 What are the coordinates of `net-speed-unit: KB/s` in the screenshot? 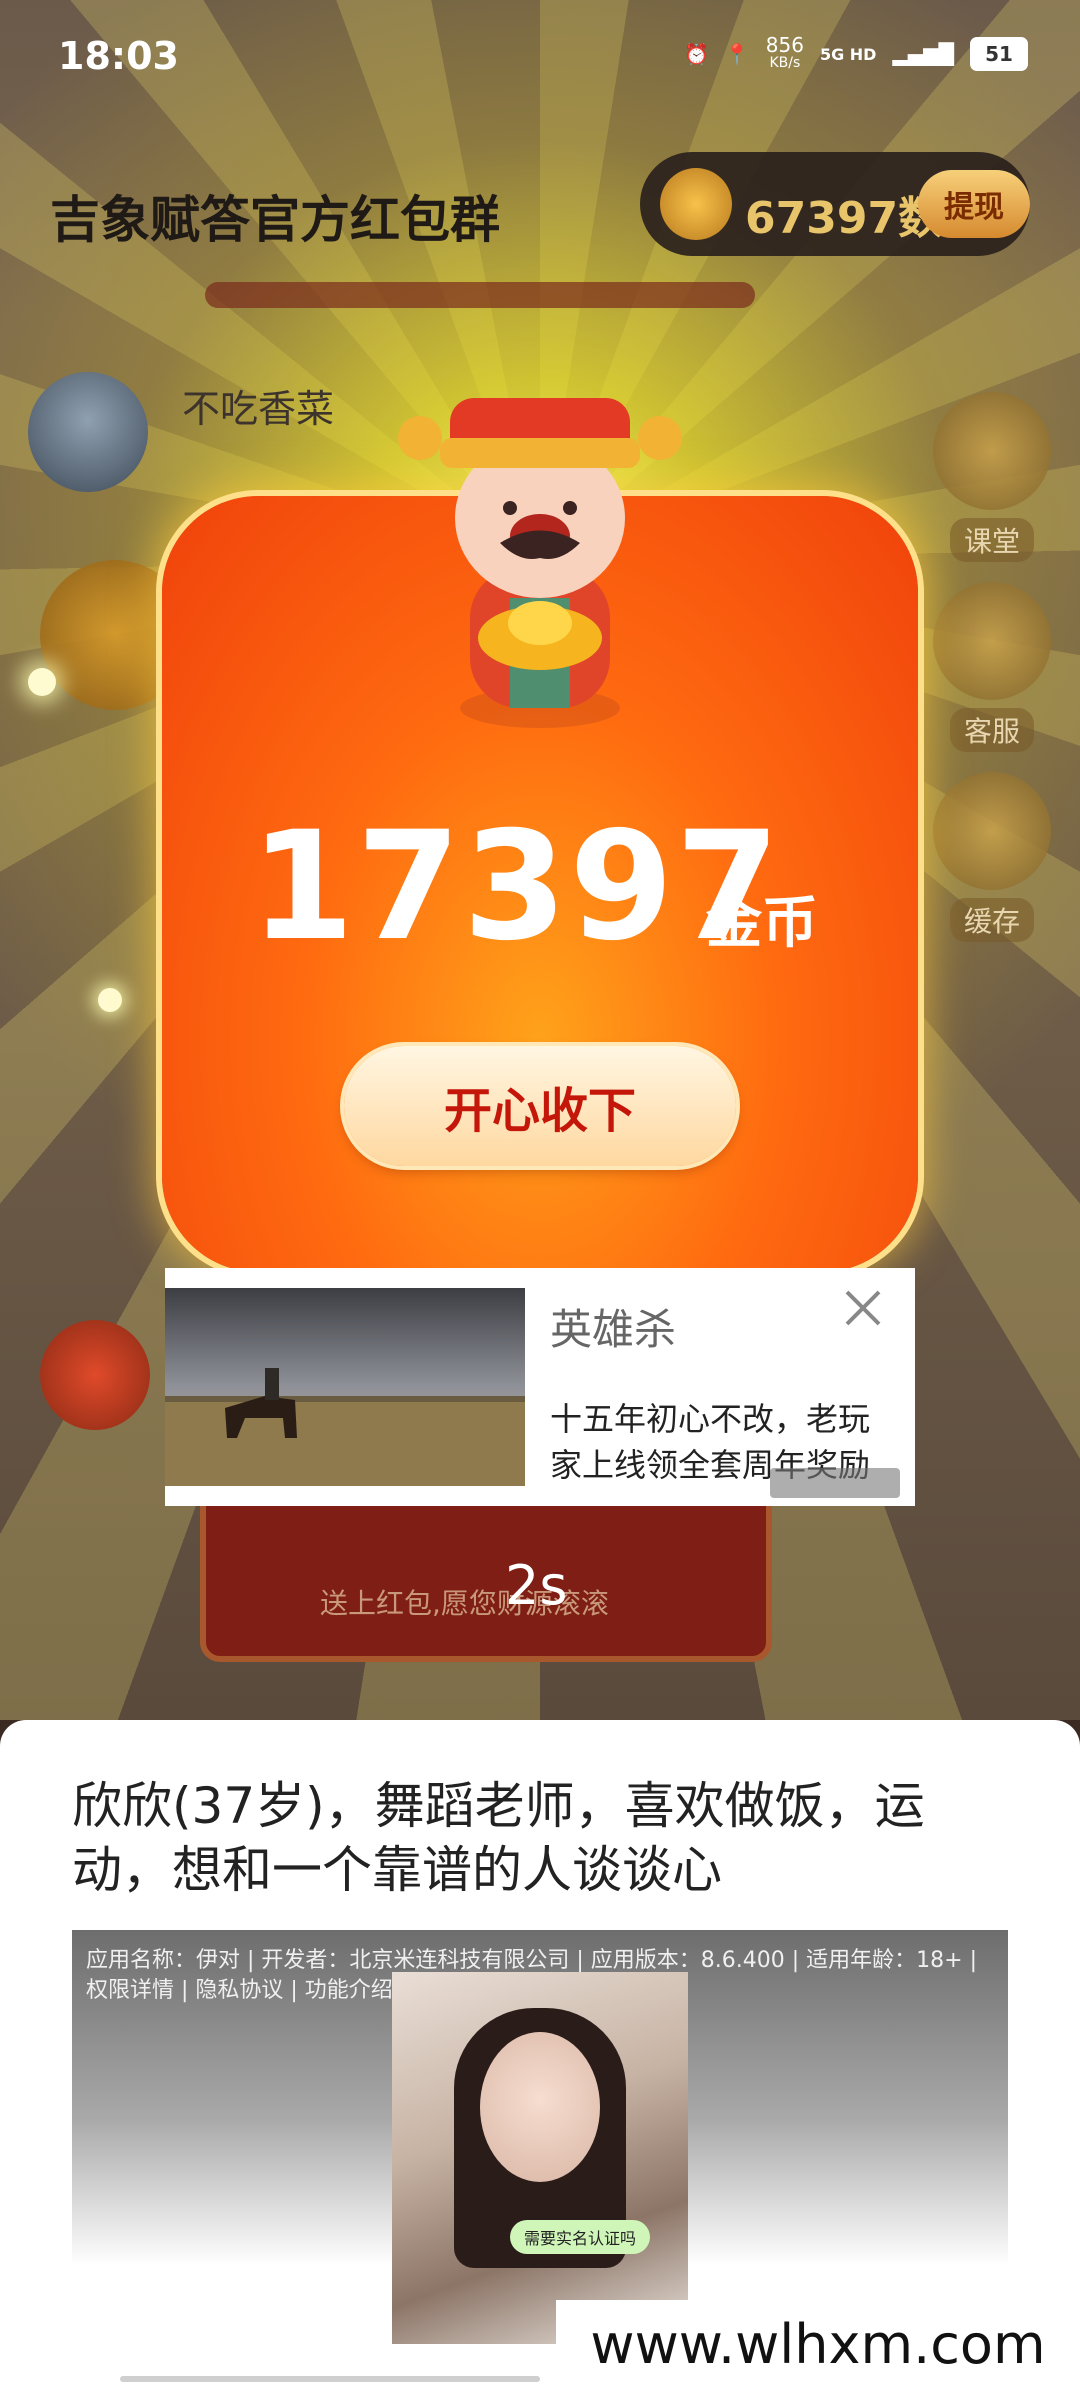 It's located at (785, 63).